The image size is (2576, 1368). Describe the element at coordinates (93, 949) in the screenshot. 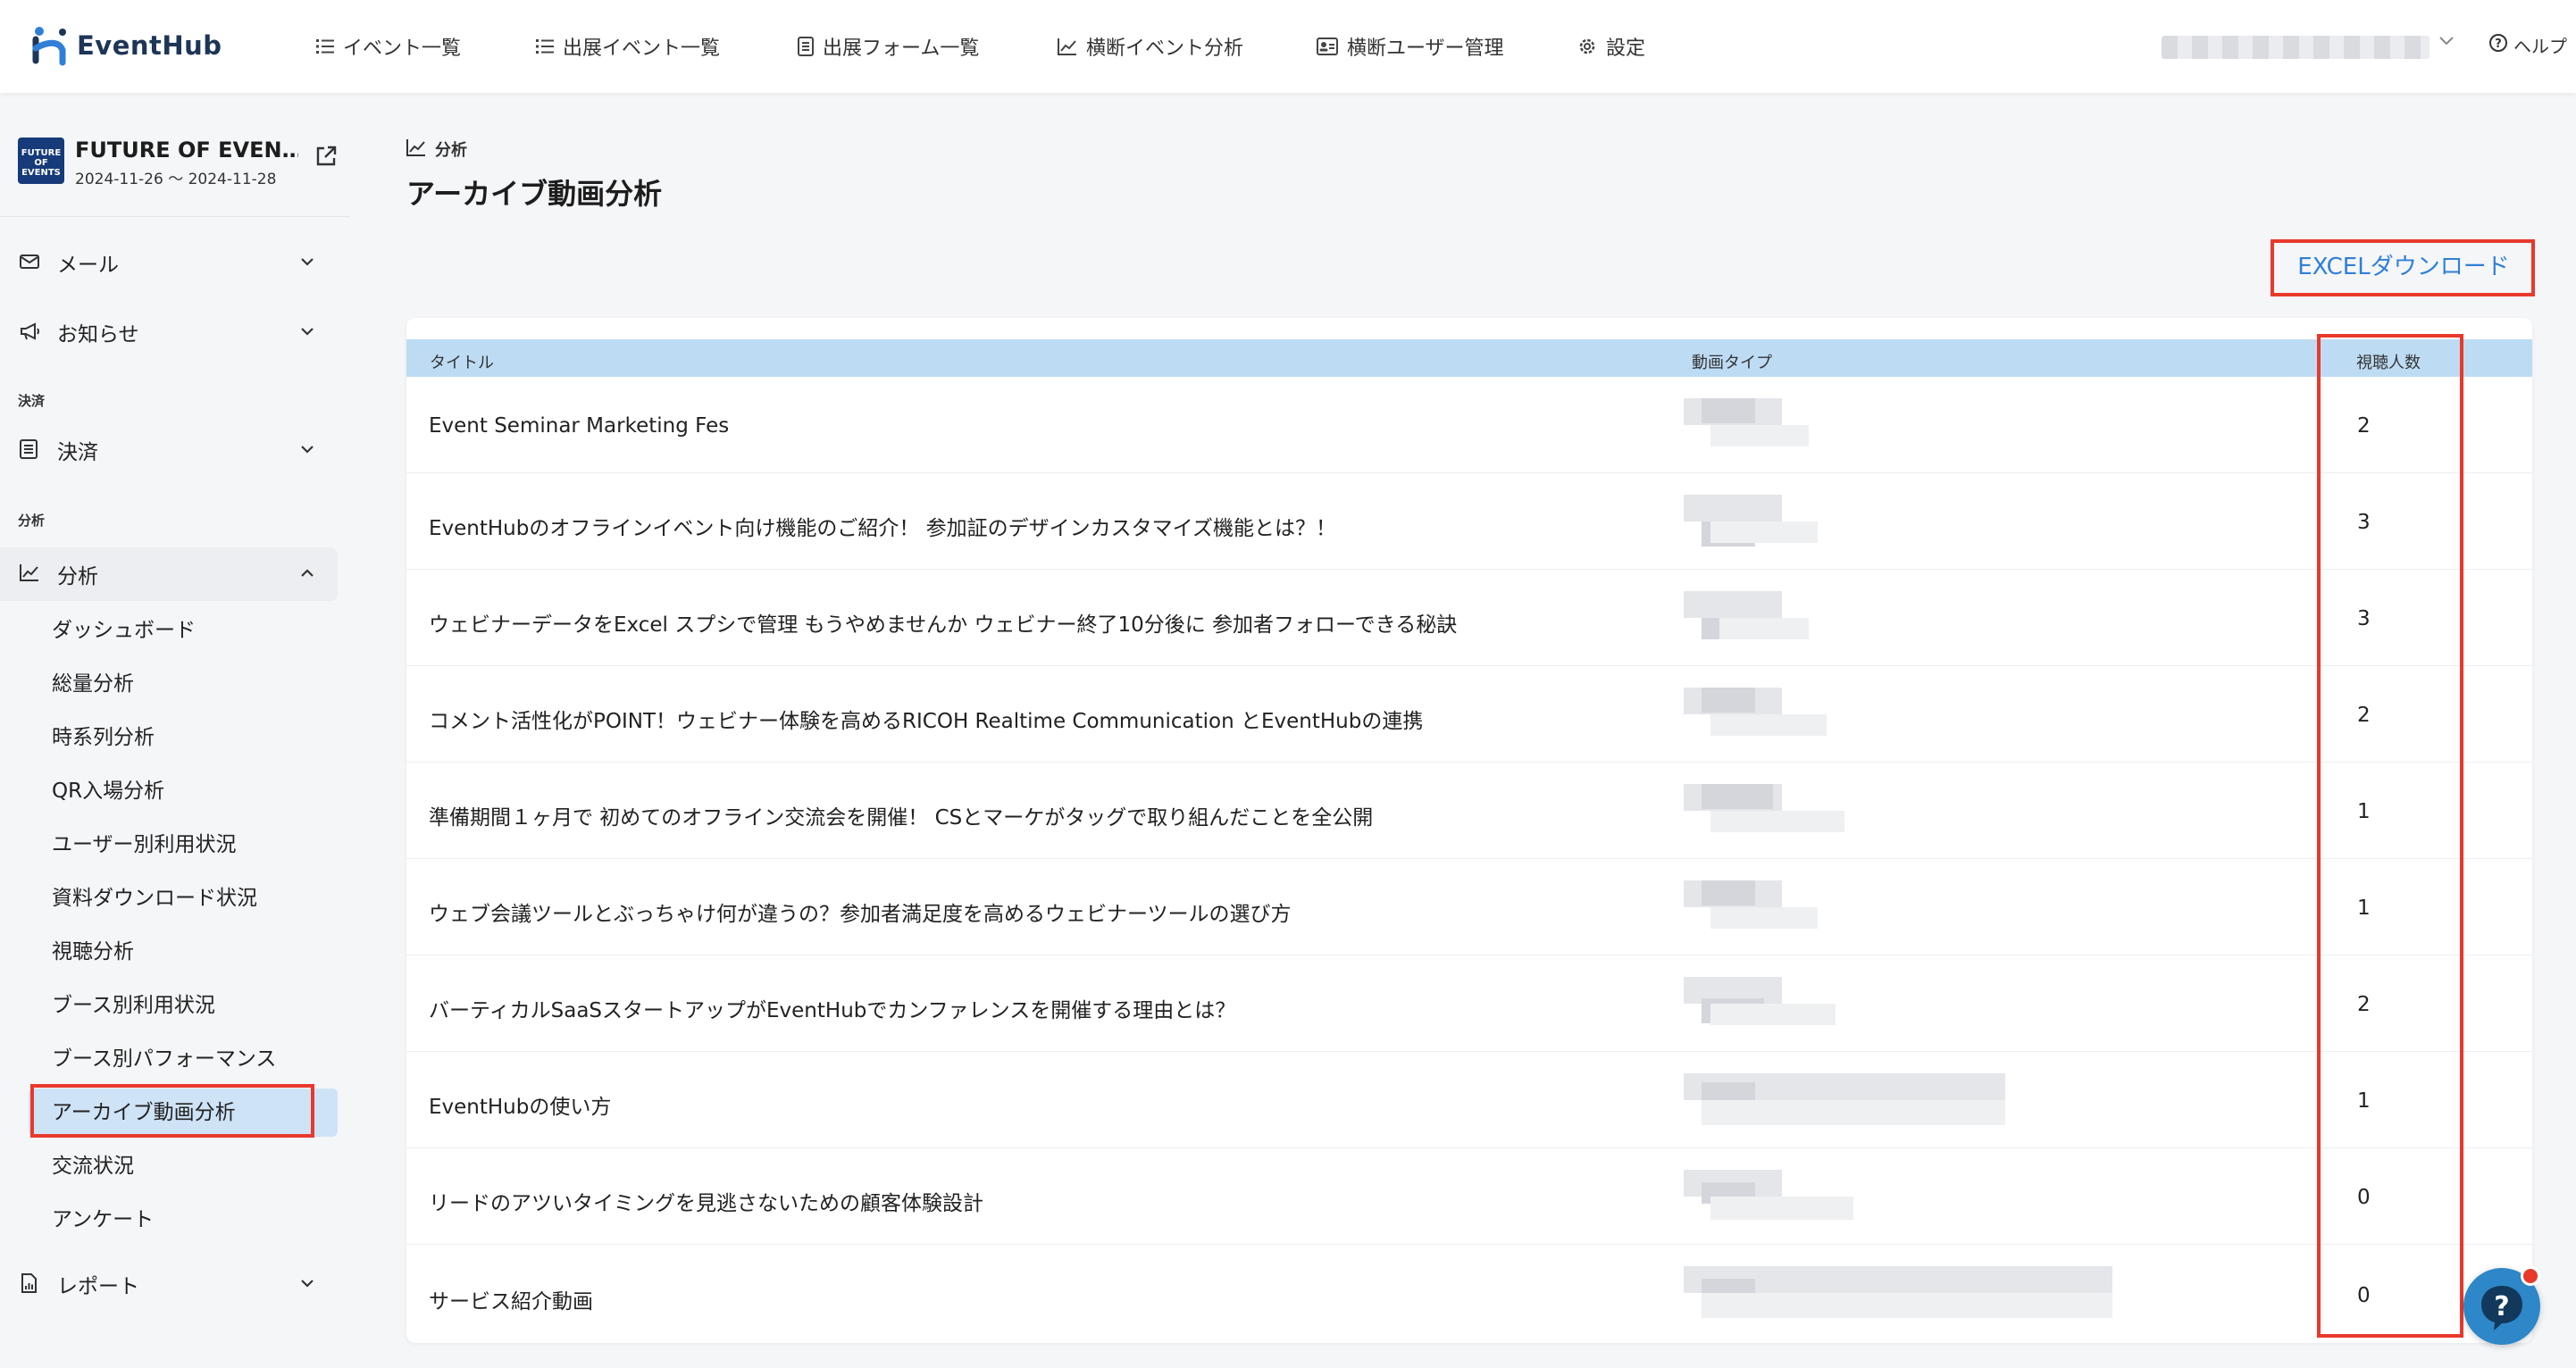

I see `sidebar-item-viewing-analysis: 視聴分析` at that location.